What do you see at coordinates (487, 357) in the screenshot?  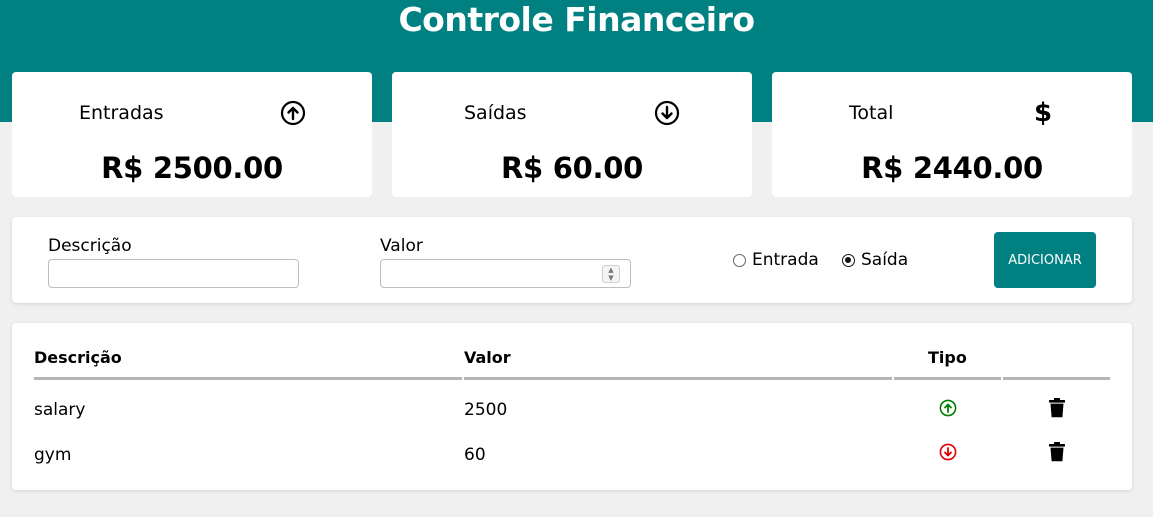 I see `column-header-amount: Valor` at bounding box center [487, 357].